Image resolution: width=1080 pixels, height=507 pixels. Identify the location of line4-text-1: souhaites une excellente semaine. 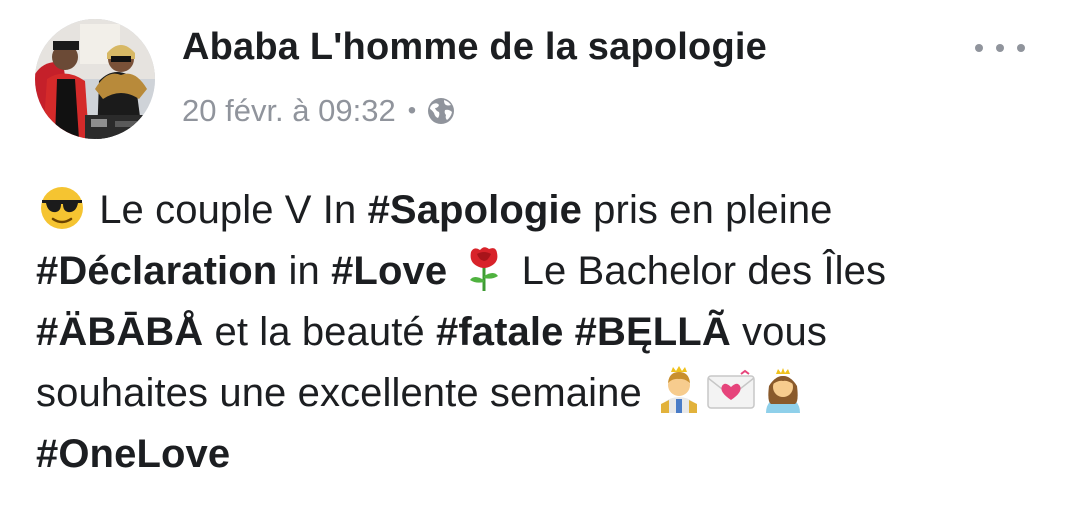
(345, 393).